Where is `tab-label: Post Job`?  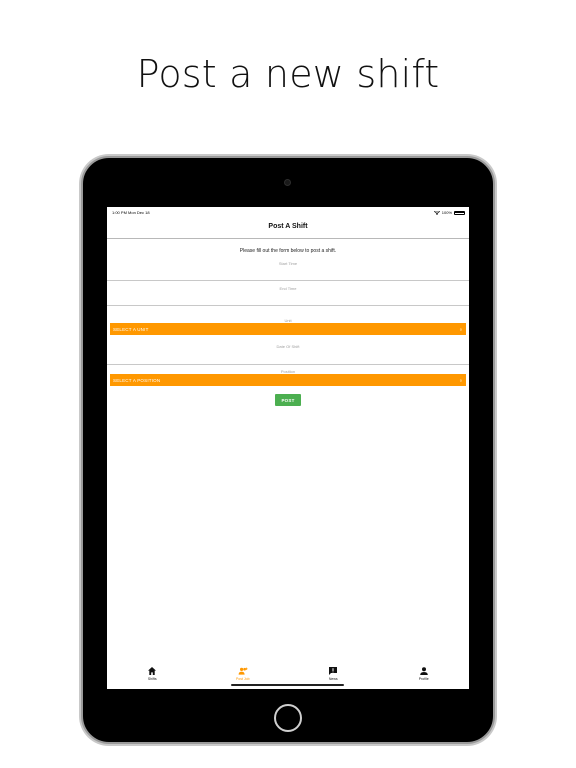
tab-label: Post Job is located at coordinates (242, 679).